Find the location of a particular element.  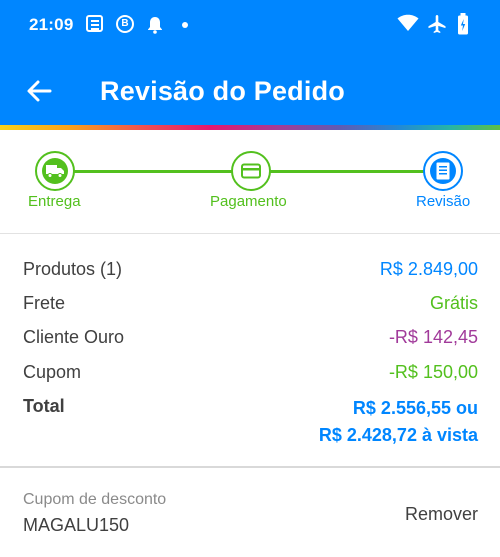

summary-row-coupon: Cupom -R$ 150,00 is located at coordinates (250, 377).